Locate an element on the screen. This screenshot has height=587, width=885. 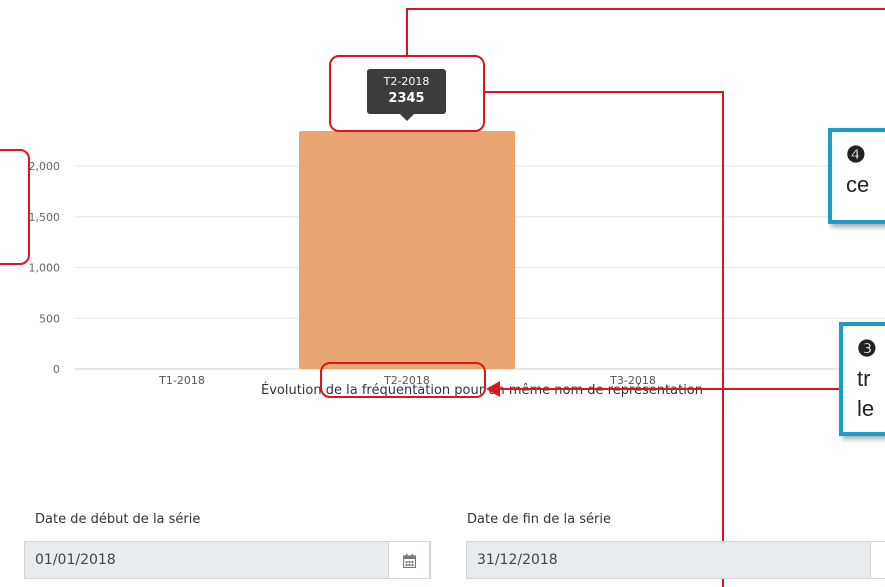
end-date-label: Date de fin de la série is located at coordinates (539, 519).